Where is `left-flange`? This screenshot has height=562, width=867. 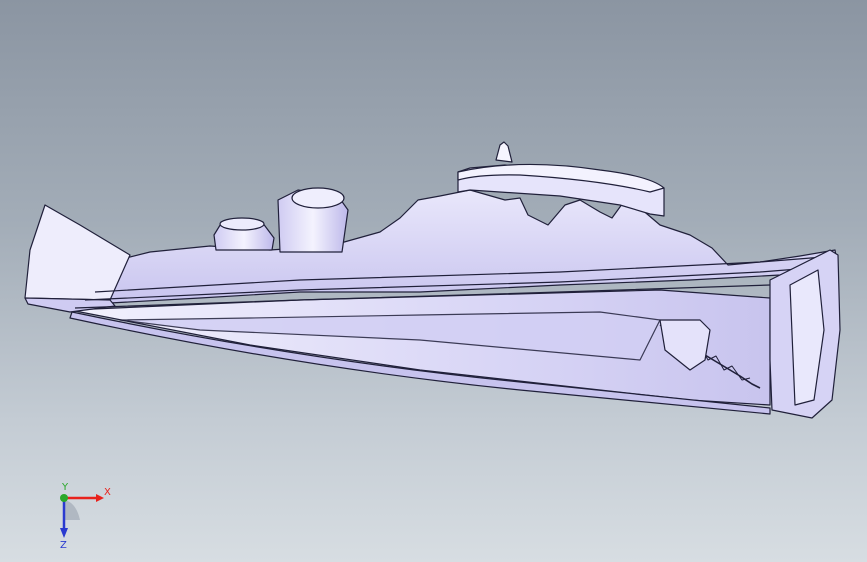
left-flange is located at coordinates (77, 252).